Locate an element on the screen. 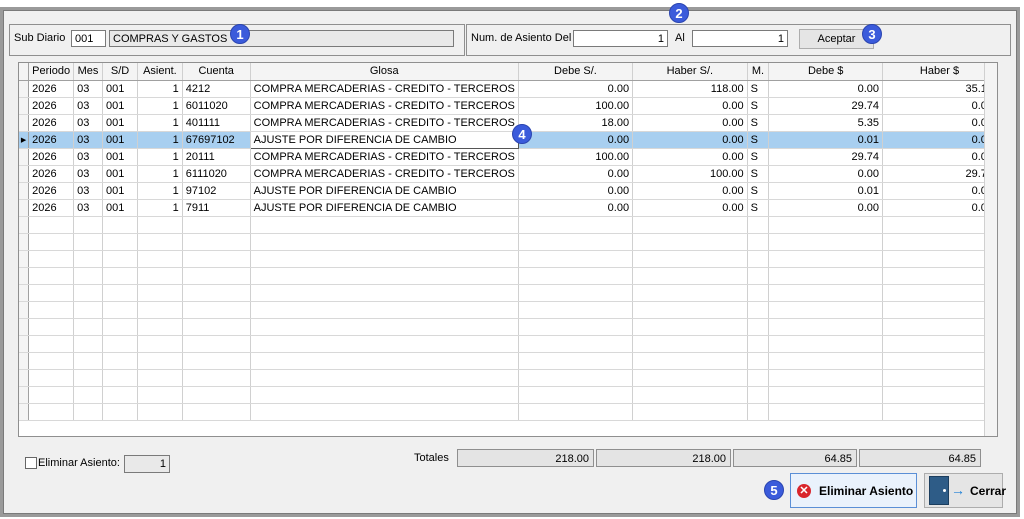  eliminar-asiento-button: ✕ Eliminar Asiento is located at coordinates (853, 490).